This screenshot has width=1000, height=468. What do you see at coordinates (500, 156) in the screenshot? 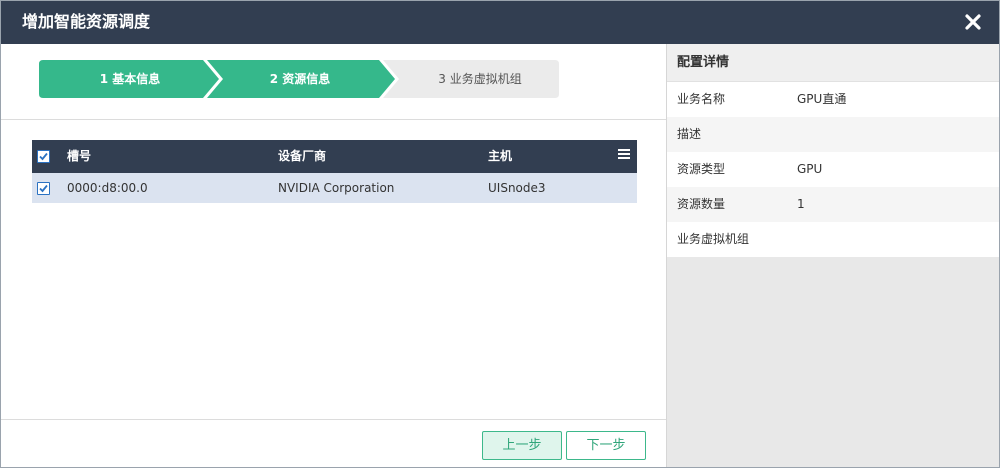
I see `column-header-host: 主机` at bounding box center [500, 156].